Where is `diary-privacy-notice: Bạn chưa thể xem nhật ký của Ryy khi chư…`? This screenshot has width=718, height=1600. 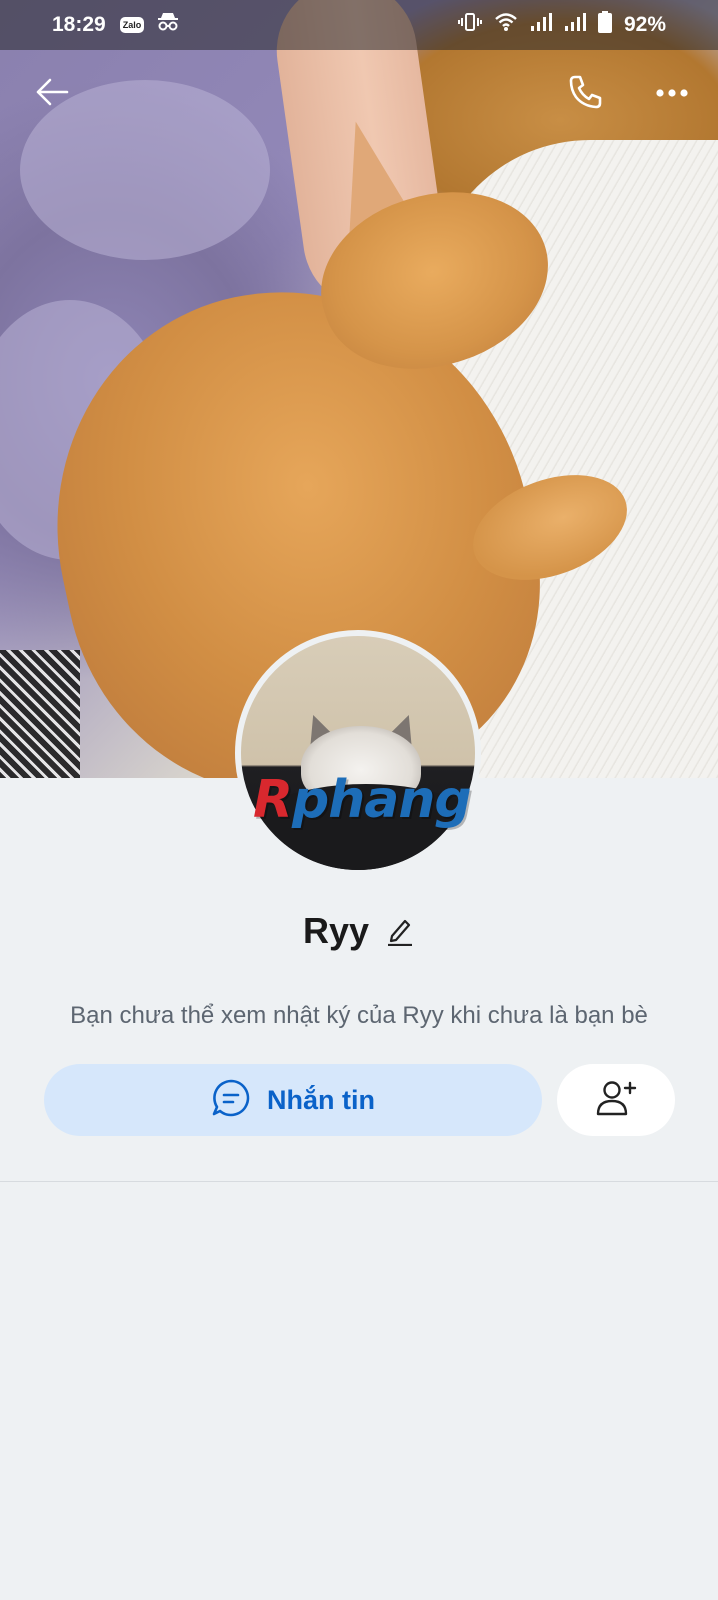 diary-privacy-notice: Bạn chưa thể xem nhật ký của Ryy khi chư… is located at coordinates (359, 1015).